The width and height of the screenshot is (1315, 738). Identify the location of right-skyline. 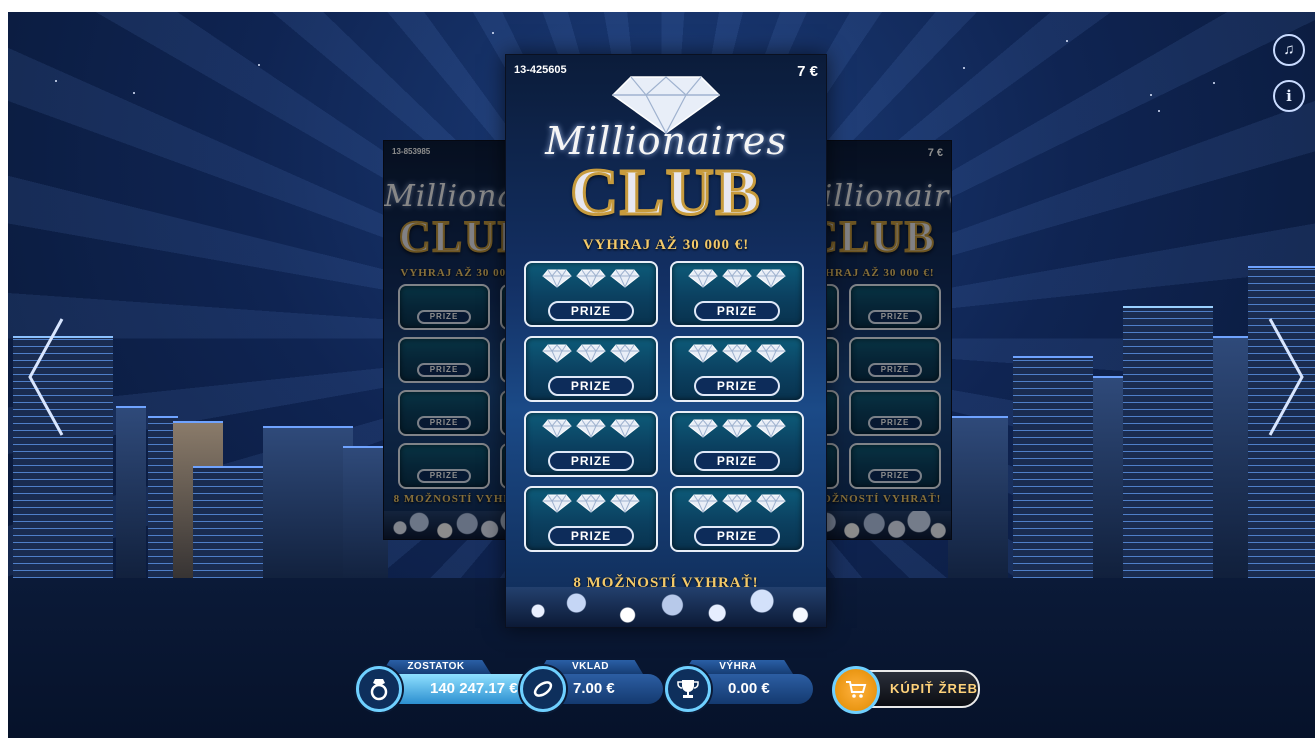
(1131, 428).